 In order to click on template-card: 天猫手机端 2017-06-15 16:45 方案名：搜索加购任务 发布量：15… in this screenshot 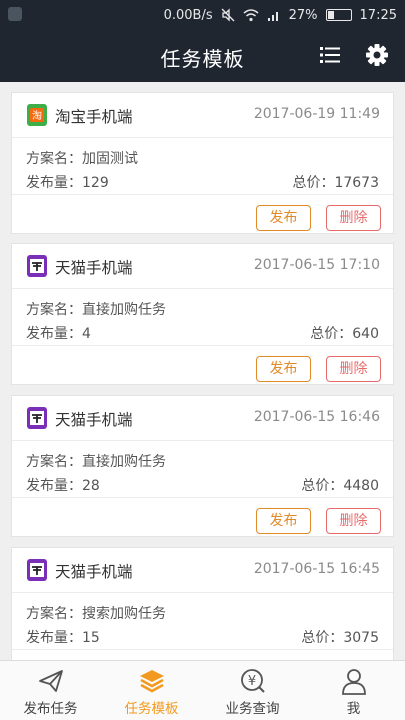, I will do `click(202, 603)`.